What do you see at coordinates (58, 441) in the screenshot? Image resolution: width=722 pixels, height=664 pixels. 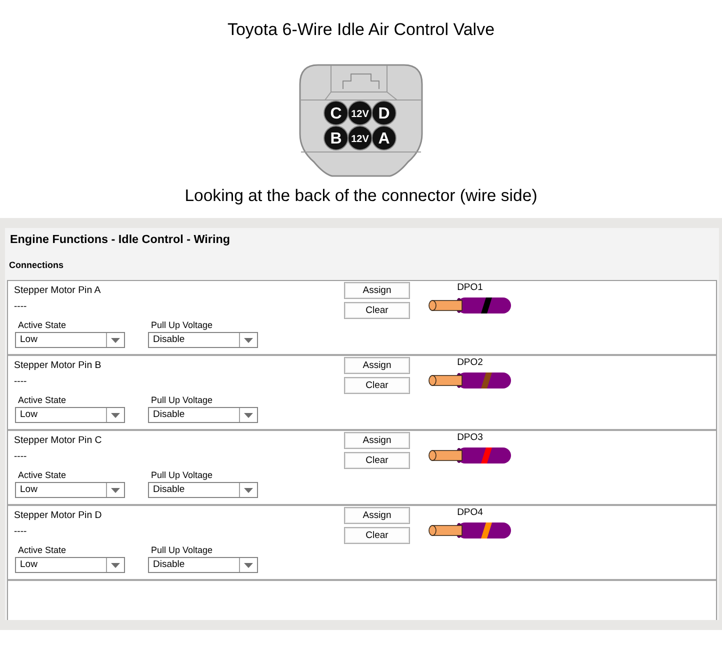 I see `pin-name: Stepper Motor Pin C` at bounding box center [58, 441].